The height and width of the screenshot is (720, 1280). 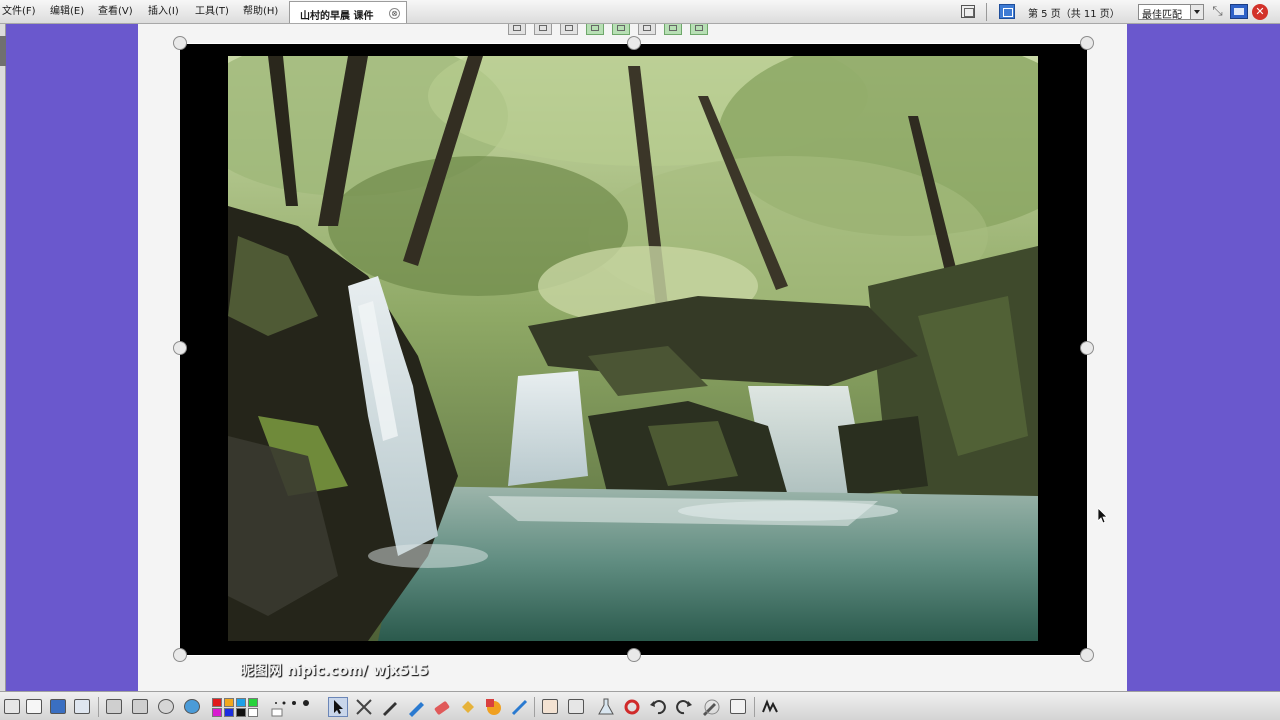 I want to click on flask-icon, so click(x=606, y=707).